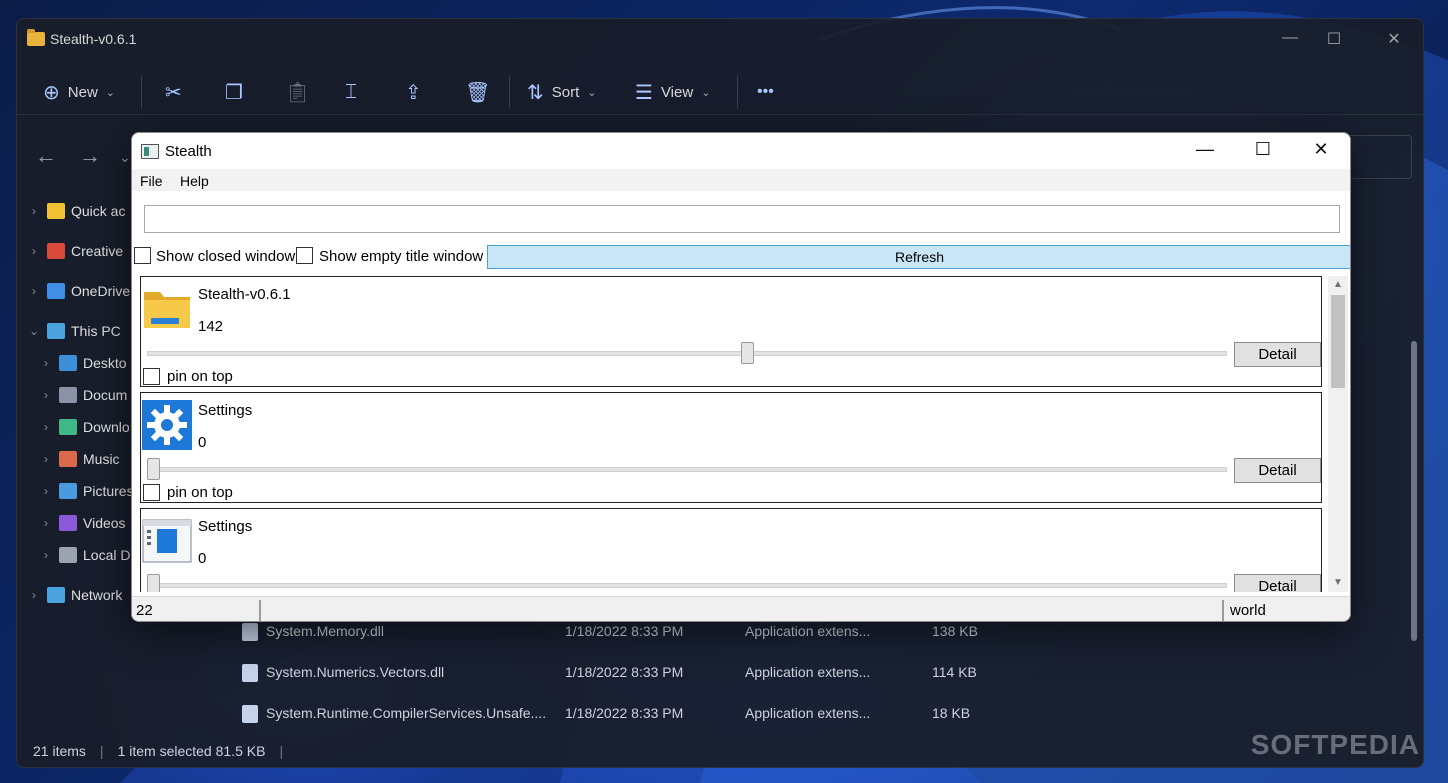  I want to click on sidebar-item-label: Downlo, so click(106, 427).